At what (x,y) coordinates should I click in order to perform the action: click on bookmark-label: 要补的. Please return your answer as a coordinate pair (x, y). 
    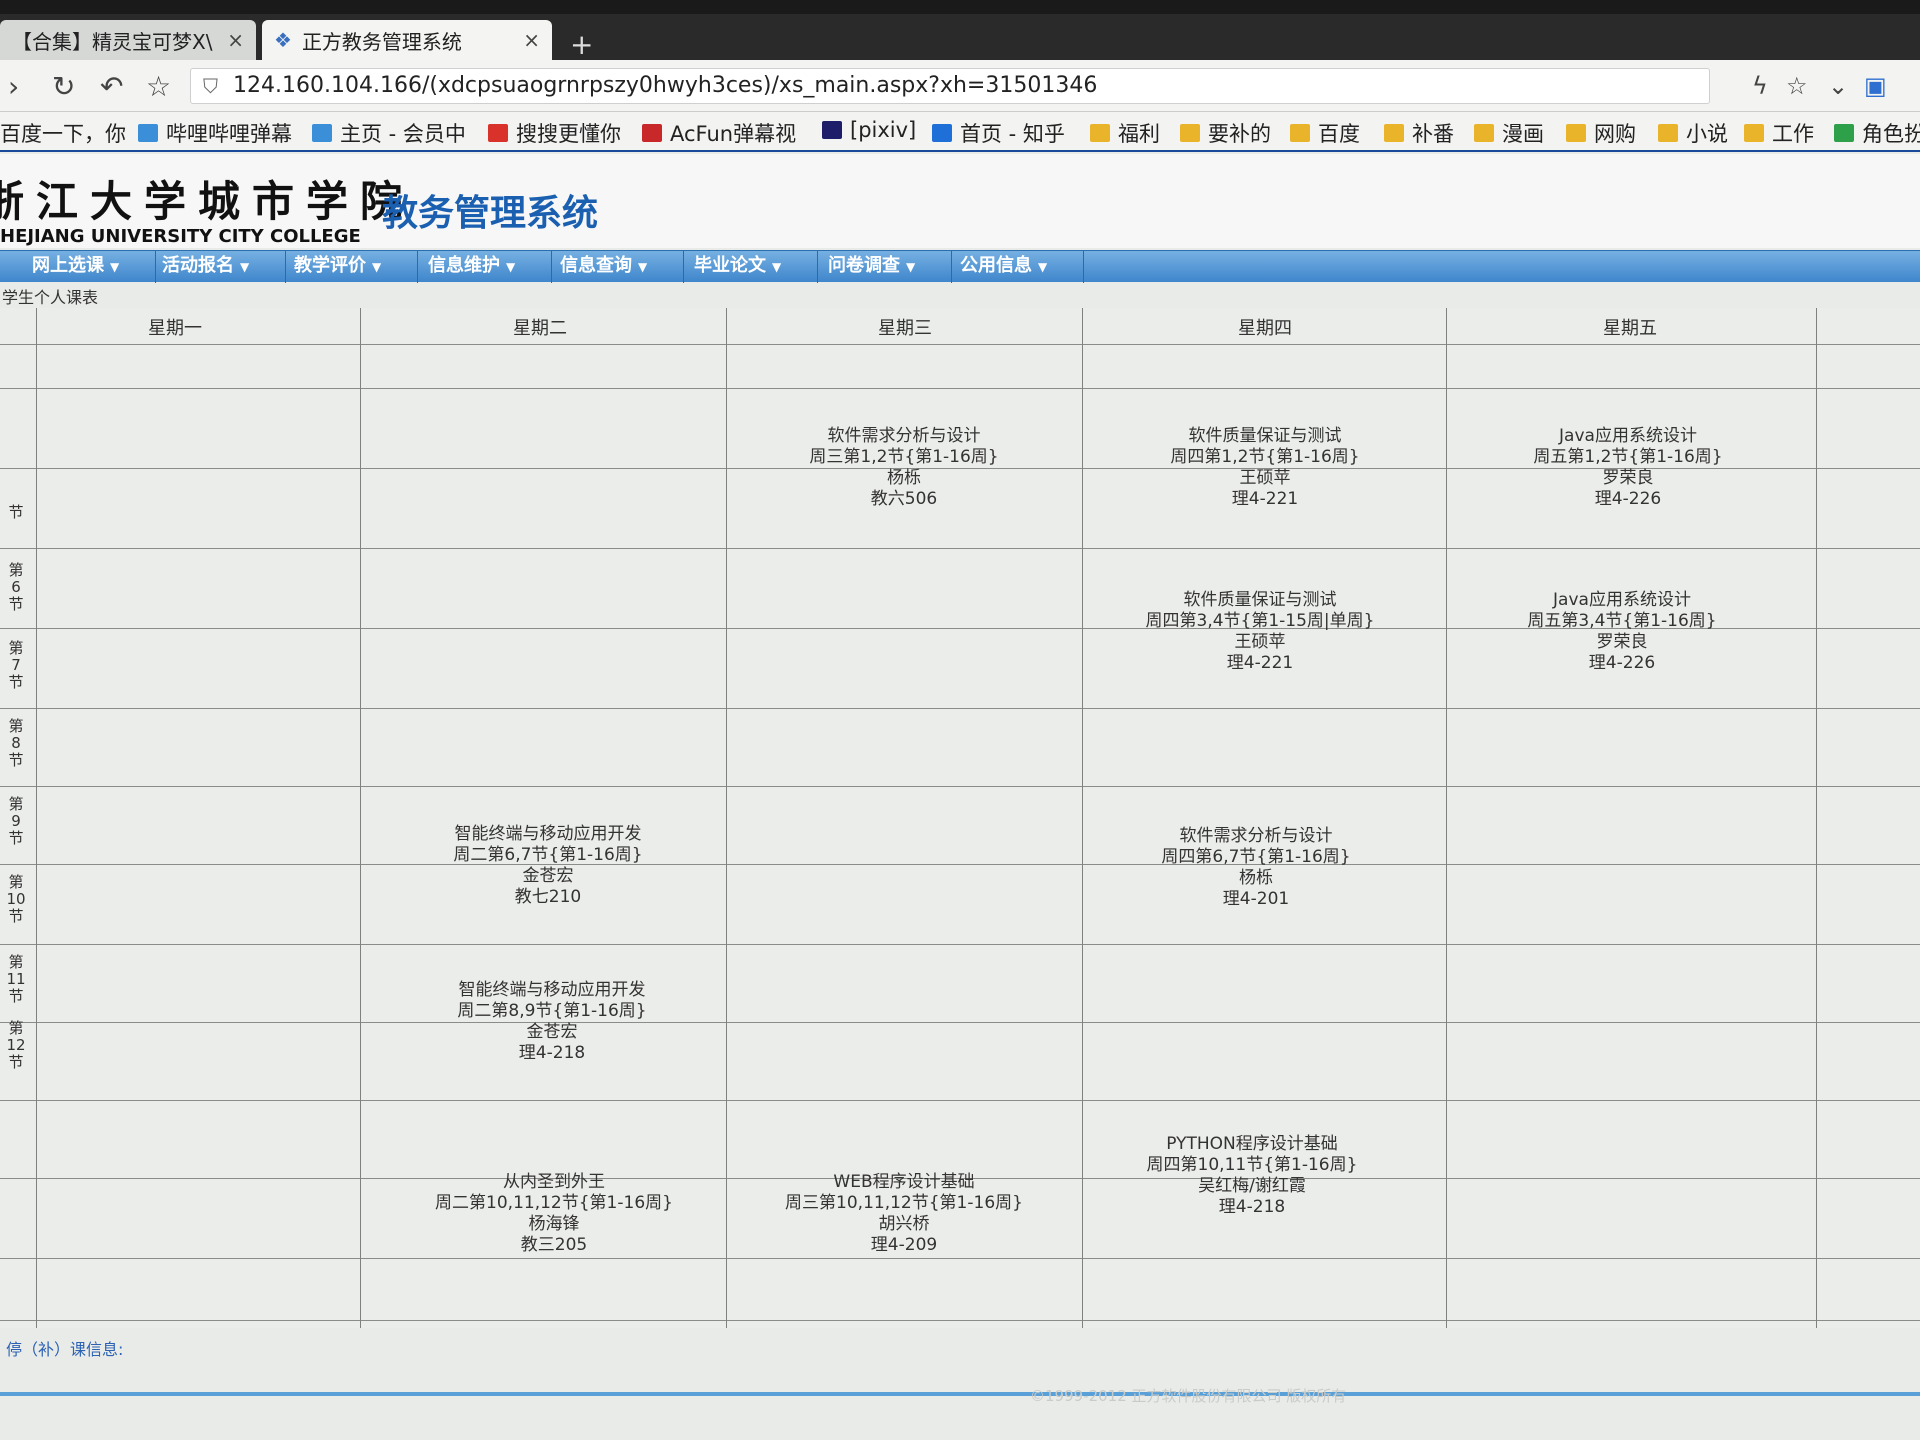
    Looking at the image, I should click on (1239, 134).